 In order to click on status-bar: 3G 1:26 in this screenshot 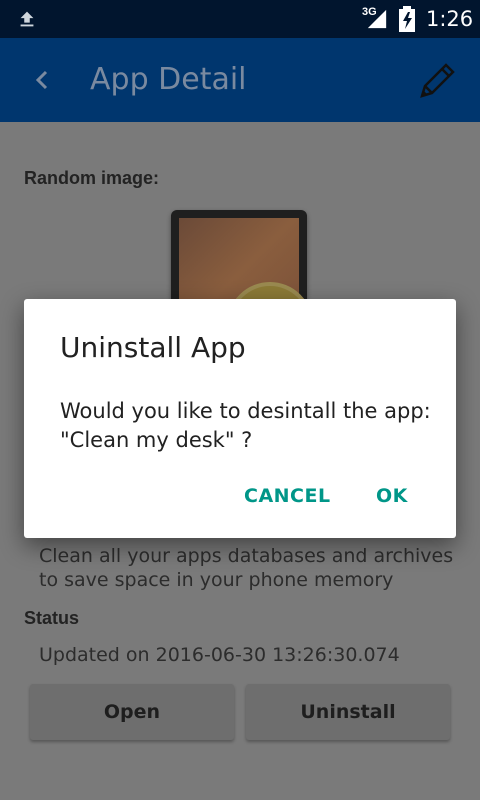, I will do `click(240, 19)`.